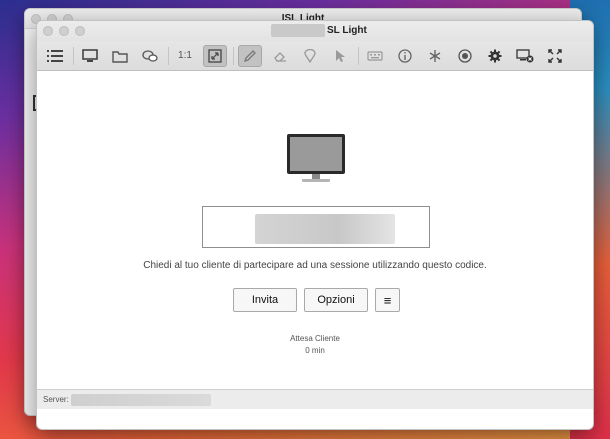  I want to click on pin-button, so click(310, 56).